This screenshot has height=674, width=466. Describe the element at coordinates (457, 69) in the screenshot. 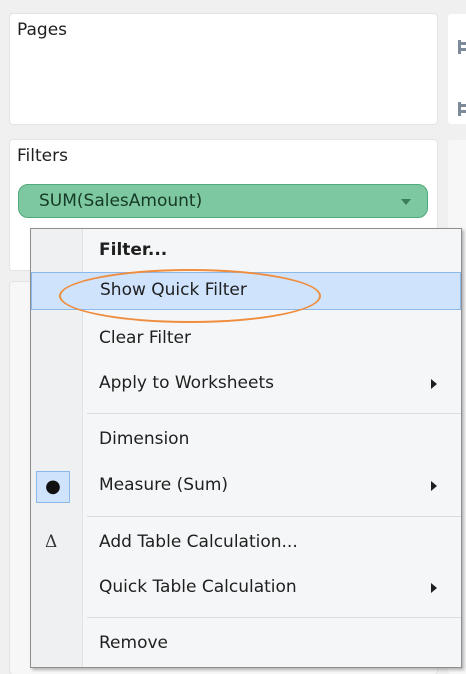

I see `columns-shelf-strip` at that location.